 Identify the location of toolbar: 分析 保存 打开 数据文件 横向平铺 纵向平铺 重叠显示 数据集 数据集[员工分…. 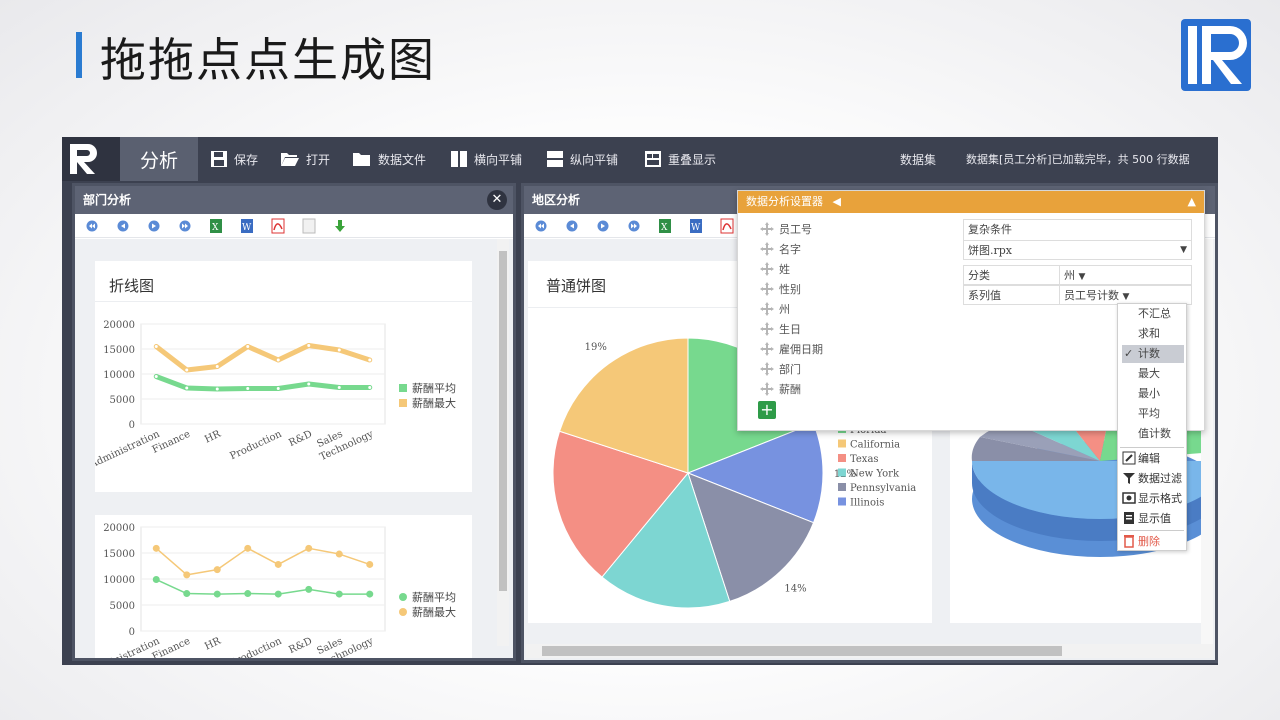
(640, 159).